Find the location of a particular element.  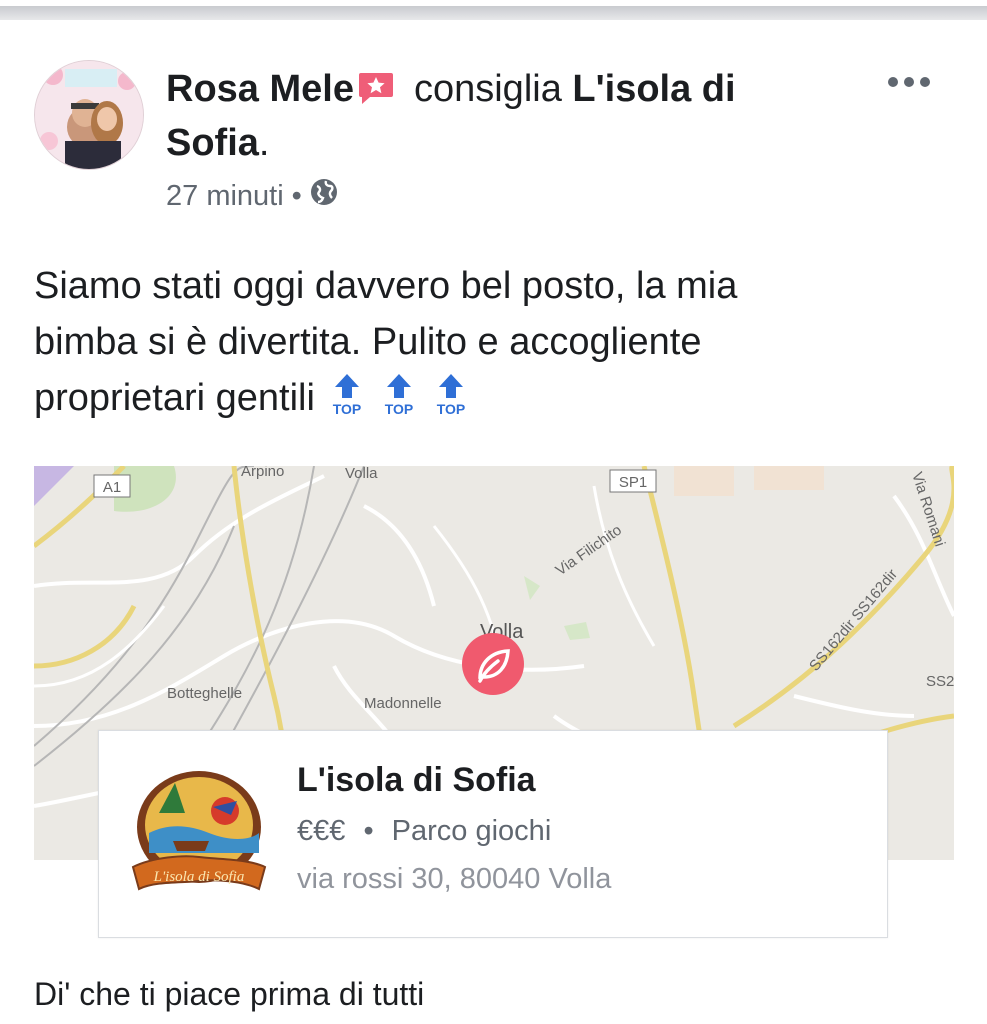

map-label-volla: Volla is located at coordinates (361, 474).